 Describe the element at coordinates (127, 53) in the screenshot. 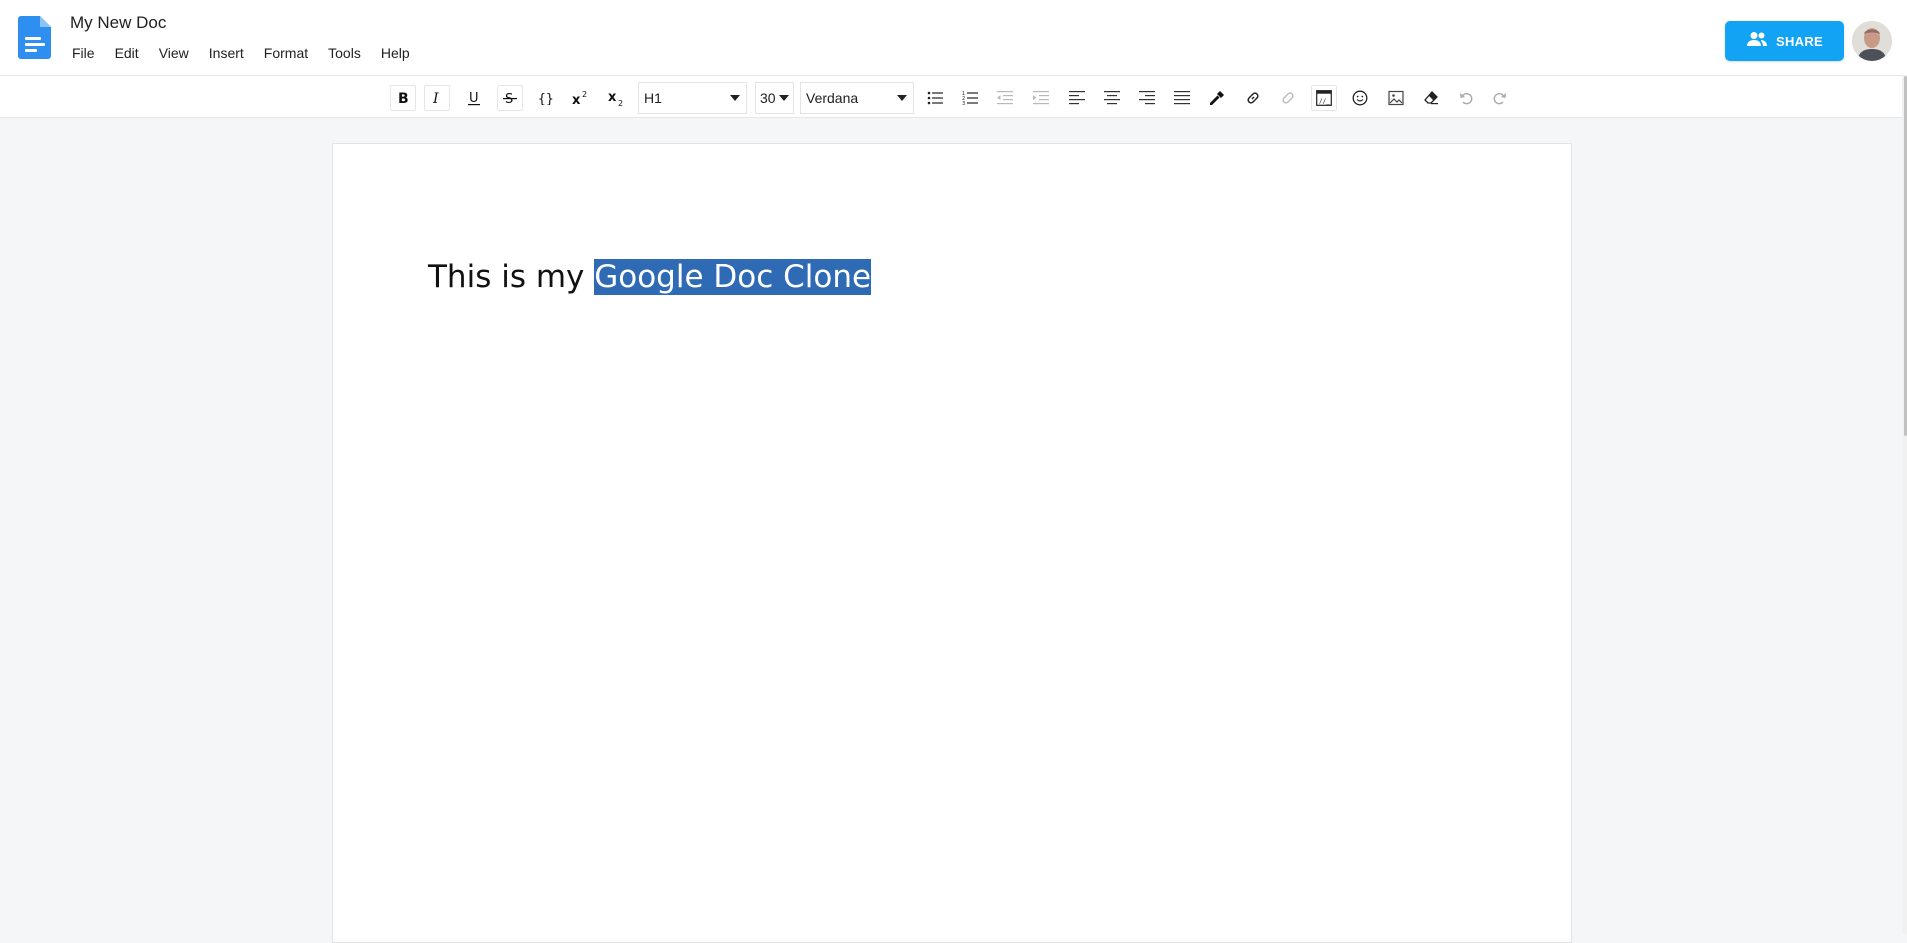

I see `menu-edit: Edit` at that location.